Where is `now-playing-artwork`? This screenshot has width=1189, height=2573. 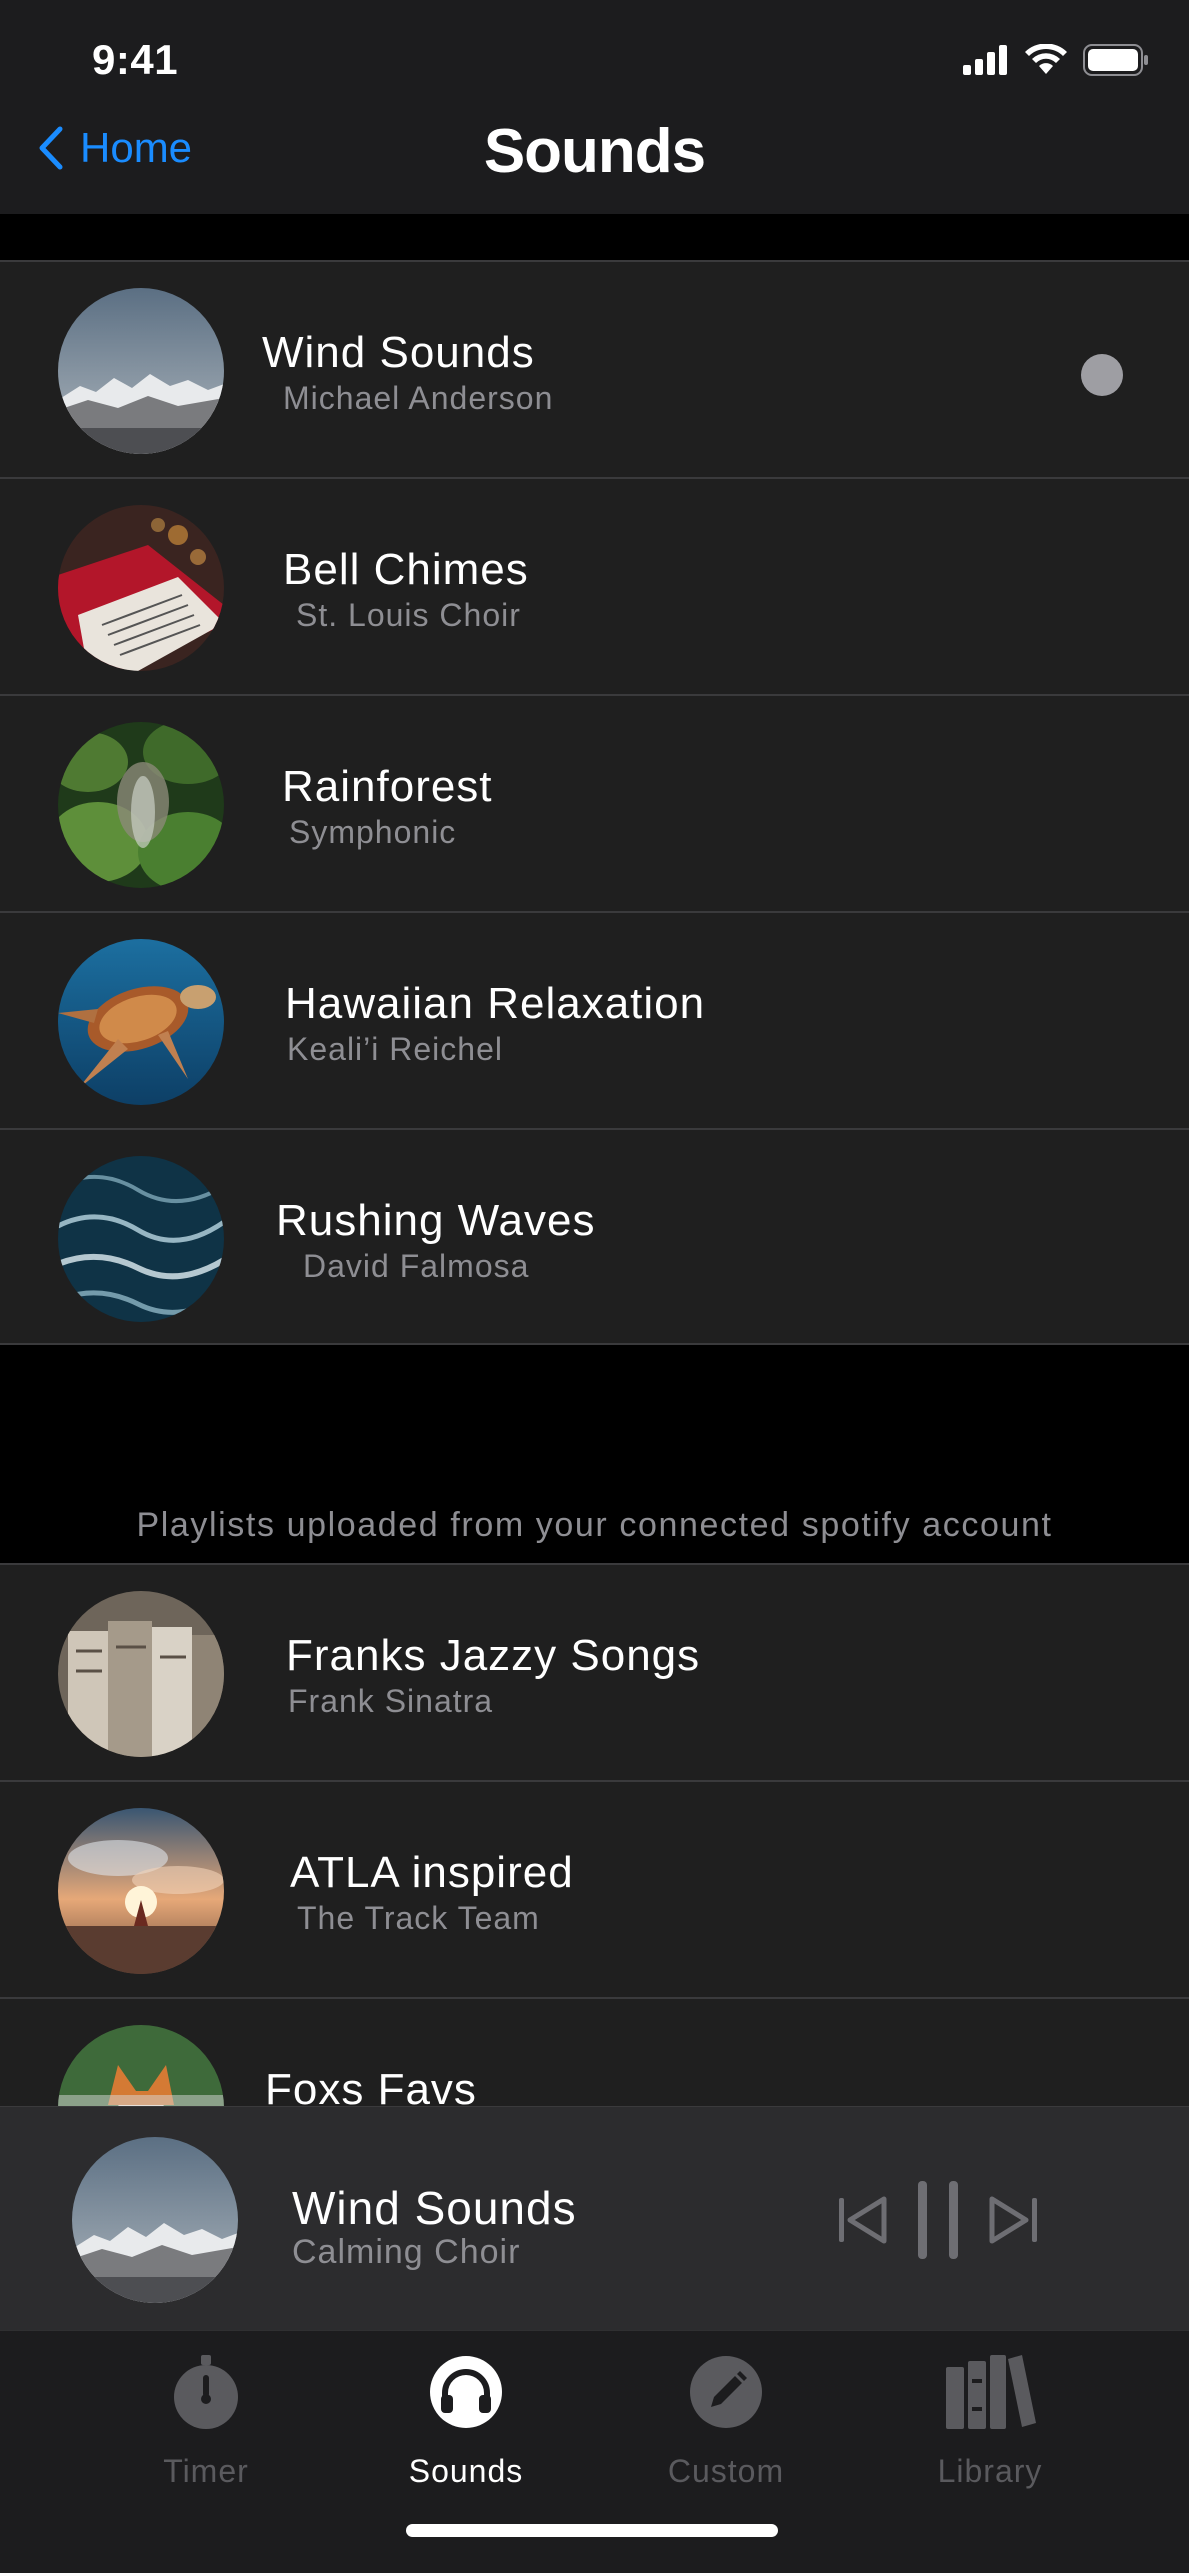 now-playing-artwork is located at coordinates (155, 2220).